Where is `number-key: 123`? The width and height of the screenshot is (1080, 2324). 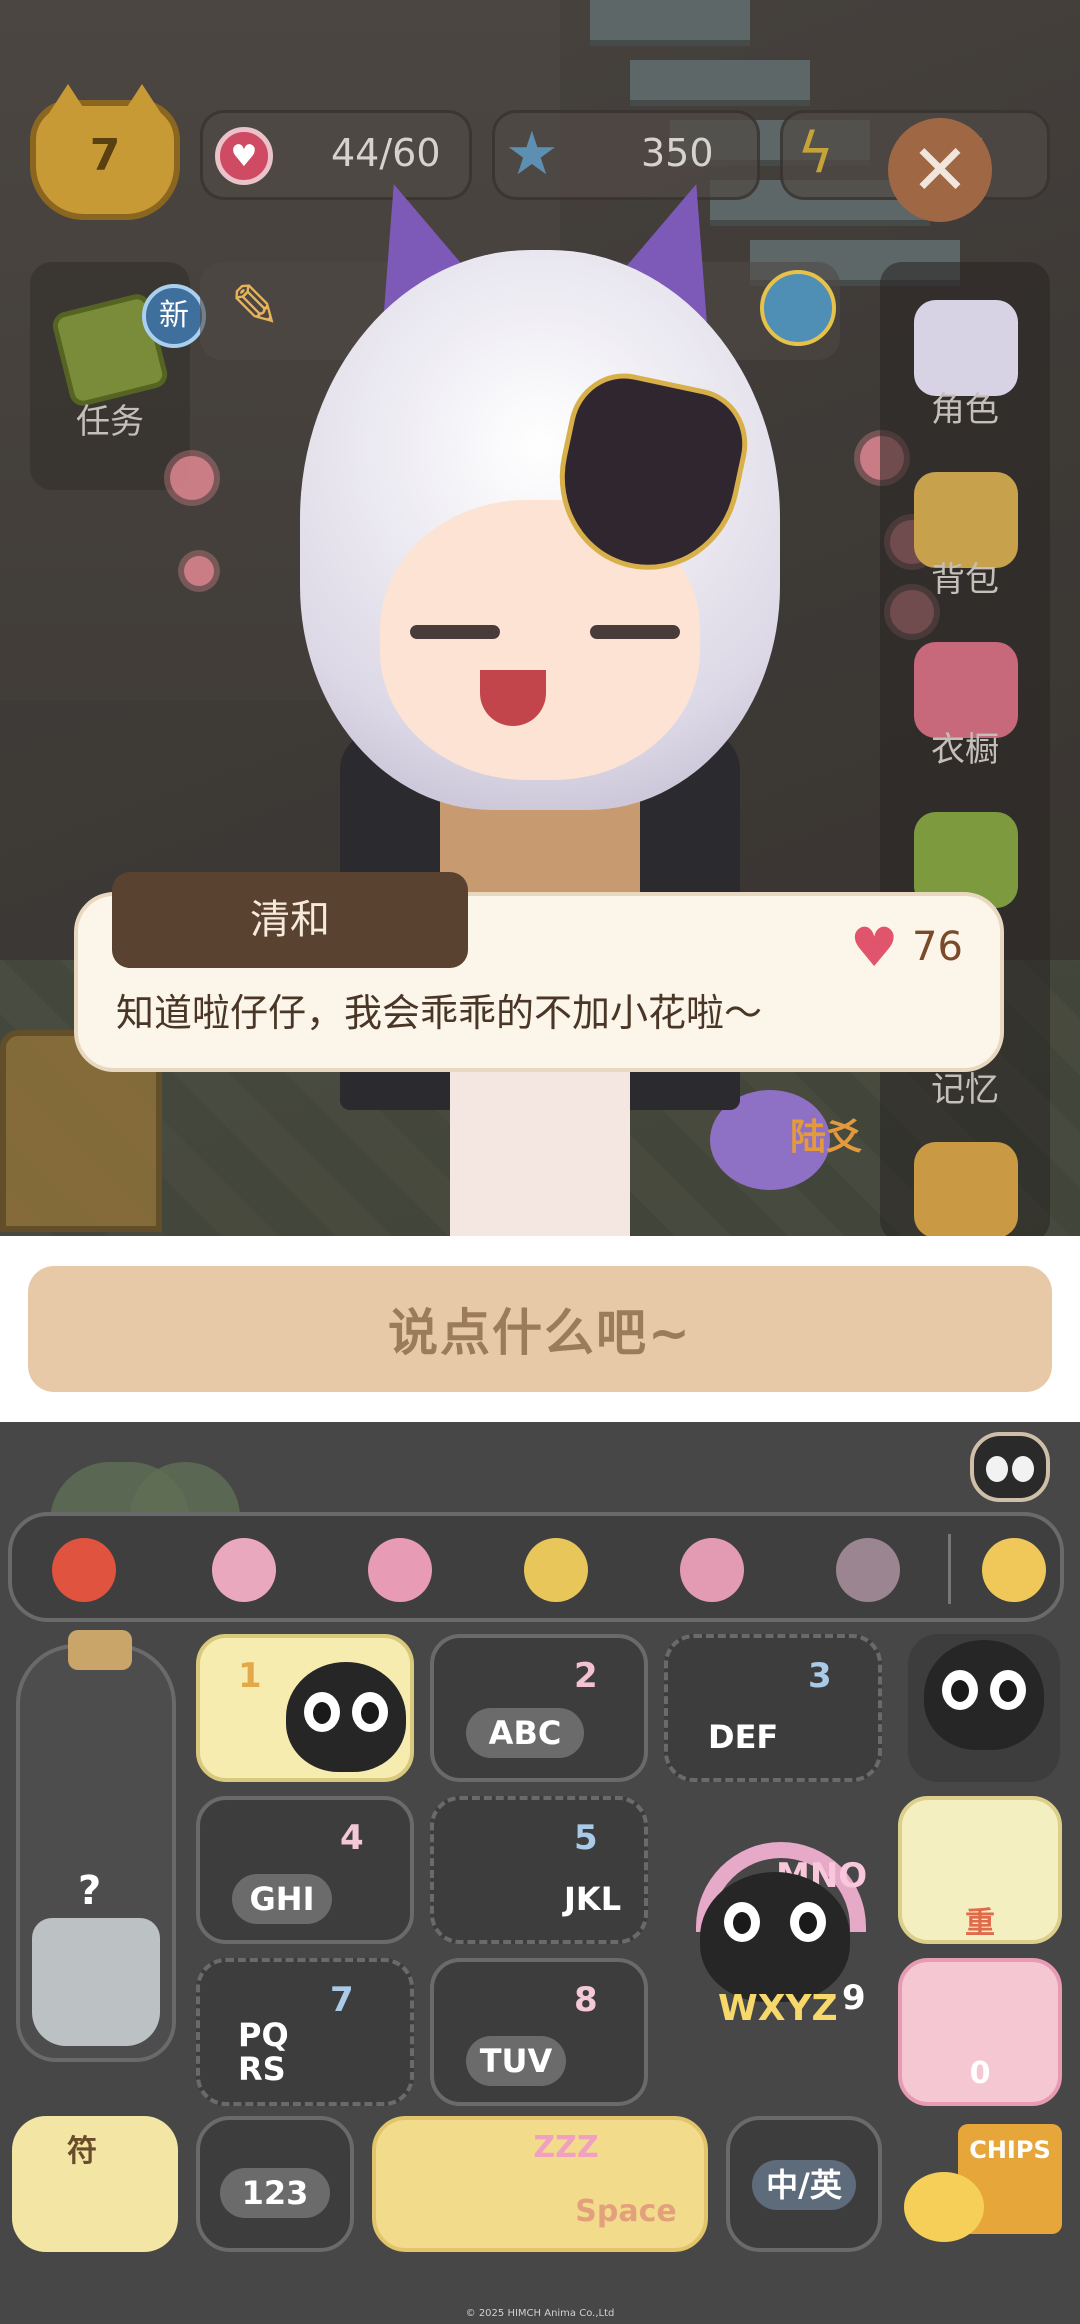
number-key: 123 is located at coordinates (275, 2184).